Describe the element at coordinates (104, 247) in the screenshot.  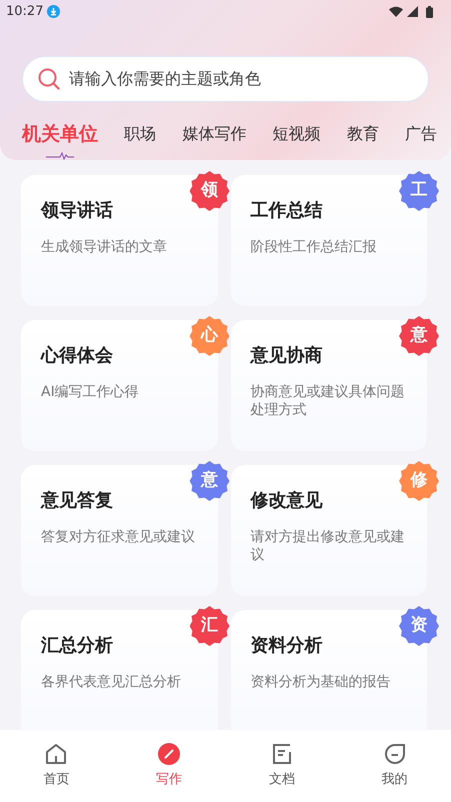
I see `card-description: 生成领导讲话的文章` at that location.